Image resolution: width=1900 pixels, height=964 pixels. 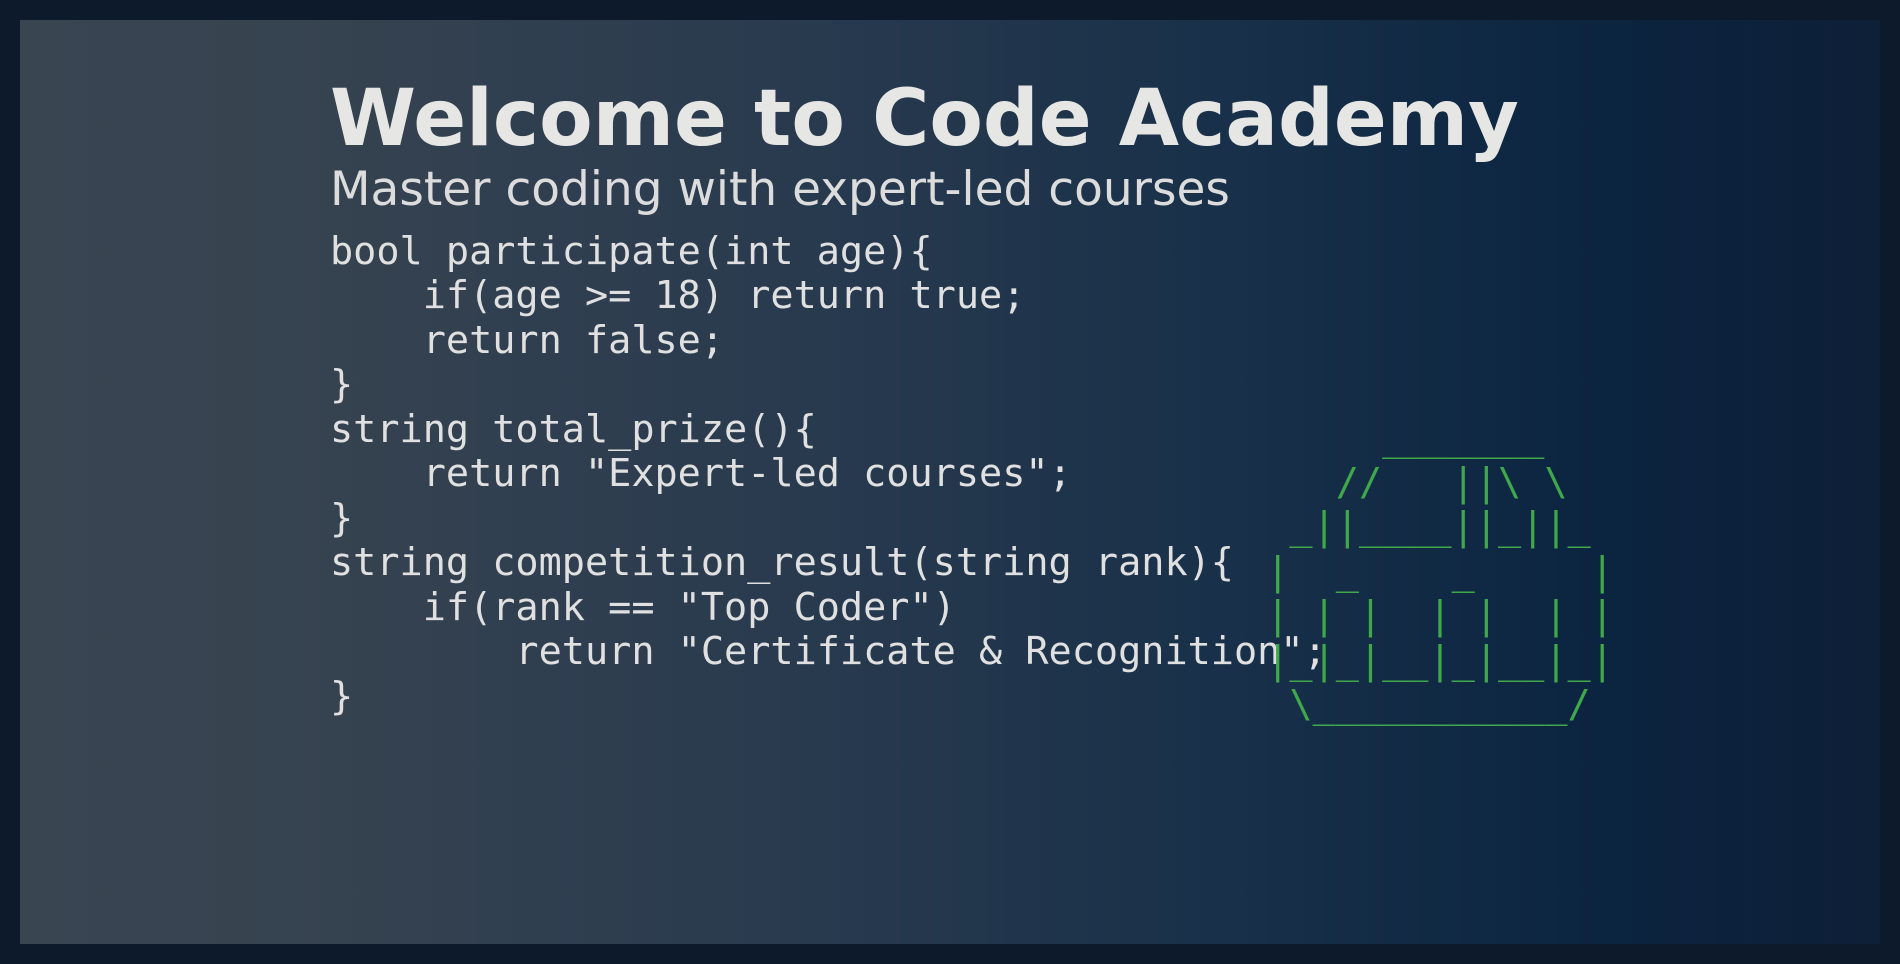 I want to click on page-title: Welcome to Code Academy, so click(x=924, y=119).